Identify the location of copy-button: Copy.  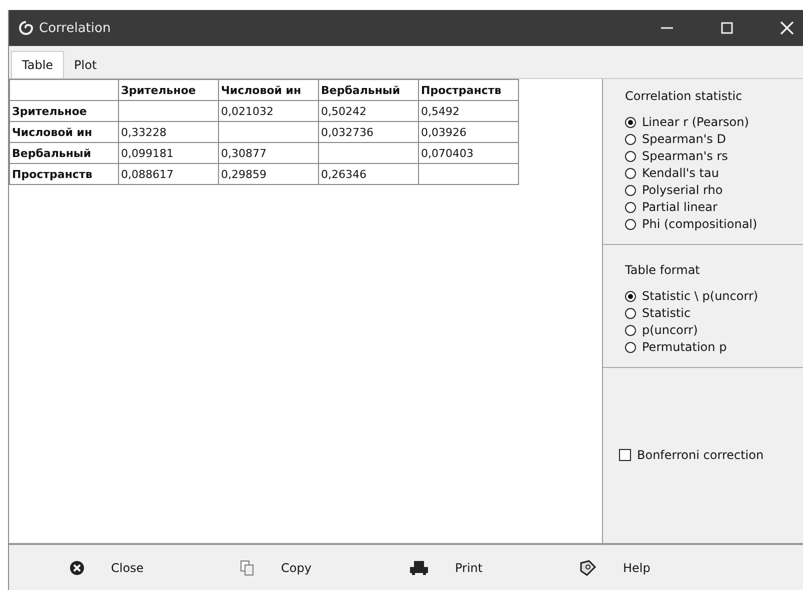
(324, 568).